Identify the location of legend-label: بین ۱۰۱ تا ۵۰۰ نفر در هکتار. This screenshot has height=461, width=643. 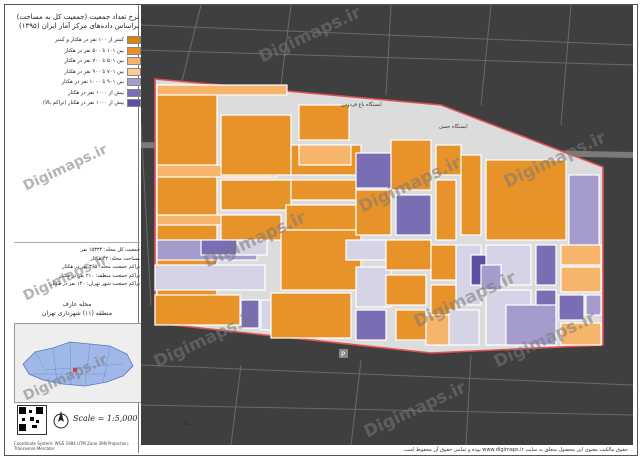
(94, 50).